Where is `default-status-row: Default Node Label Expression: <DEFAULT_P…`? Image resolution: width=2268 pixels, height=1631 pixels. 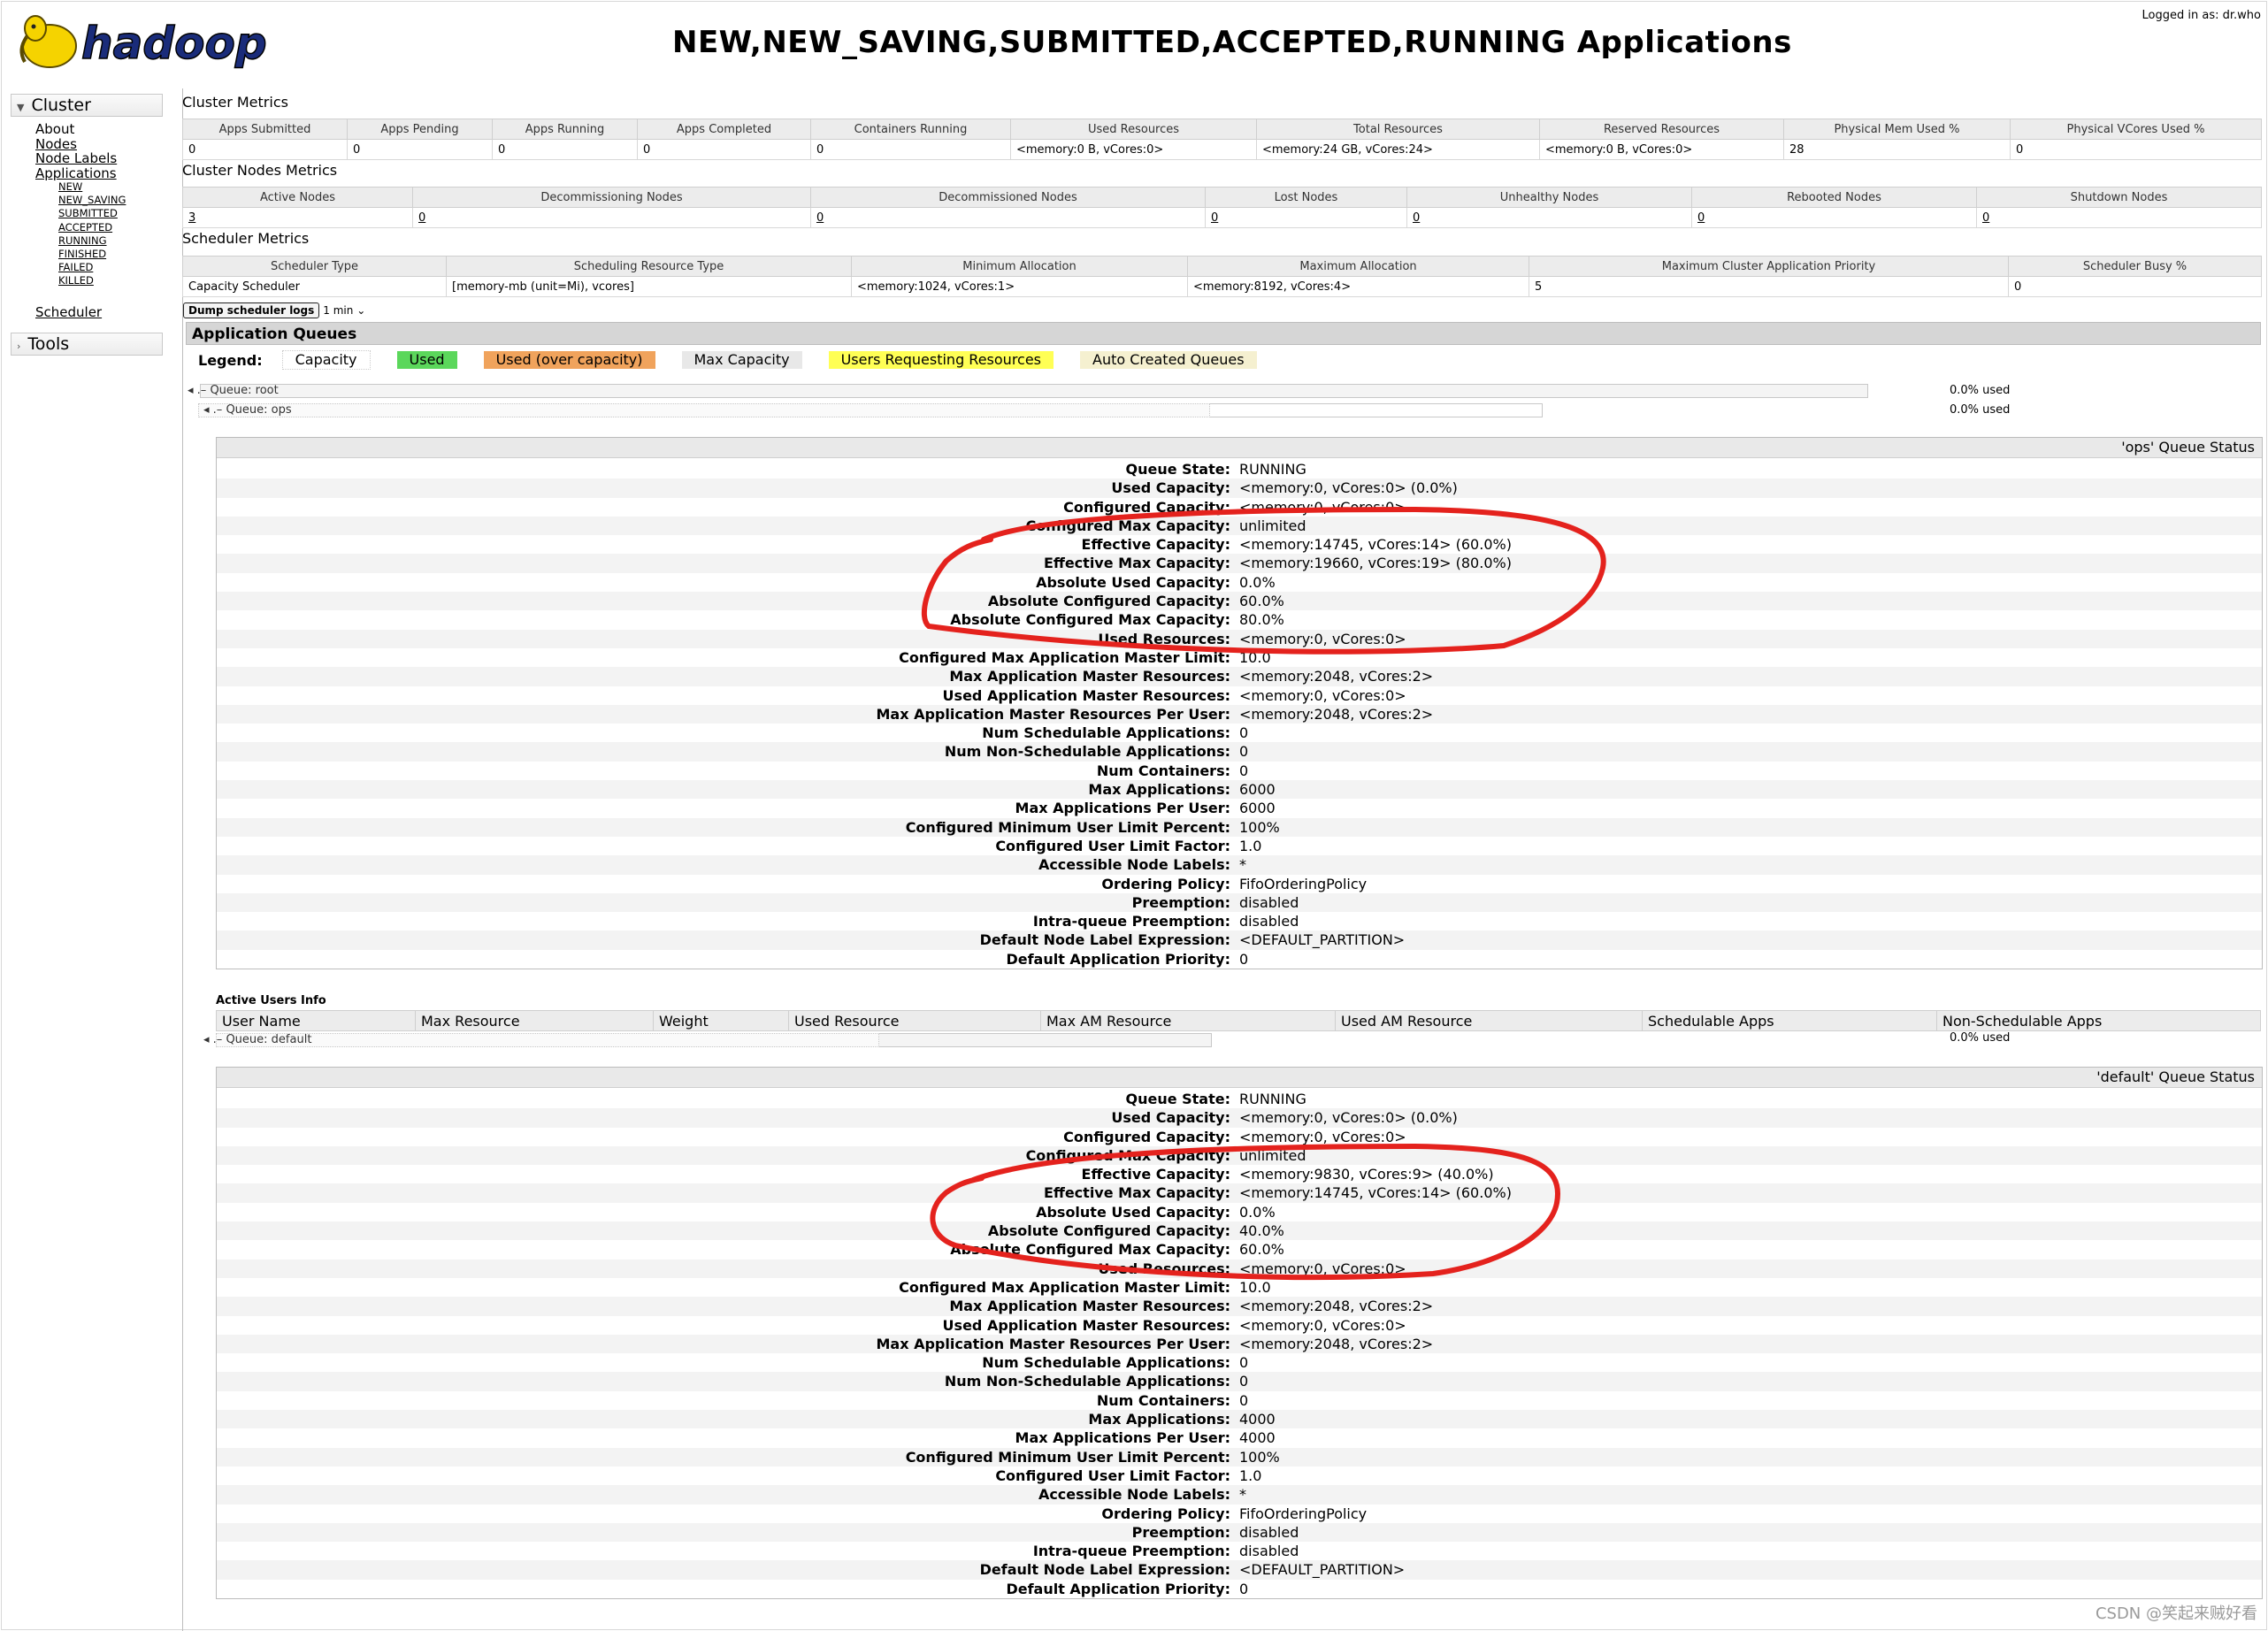
default-status-row: Default Node Label Expression: <DEFAULT_P… is located at coordinates (1239, 1570).